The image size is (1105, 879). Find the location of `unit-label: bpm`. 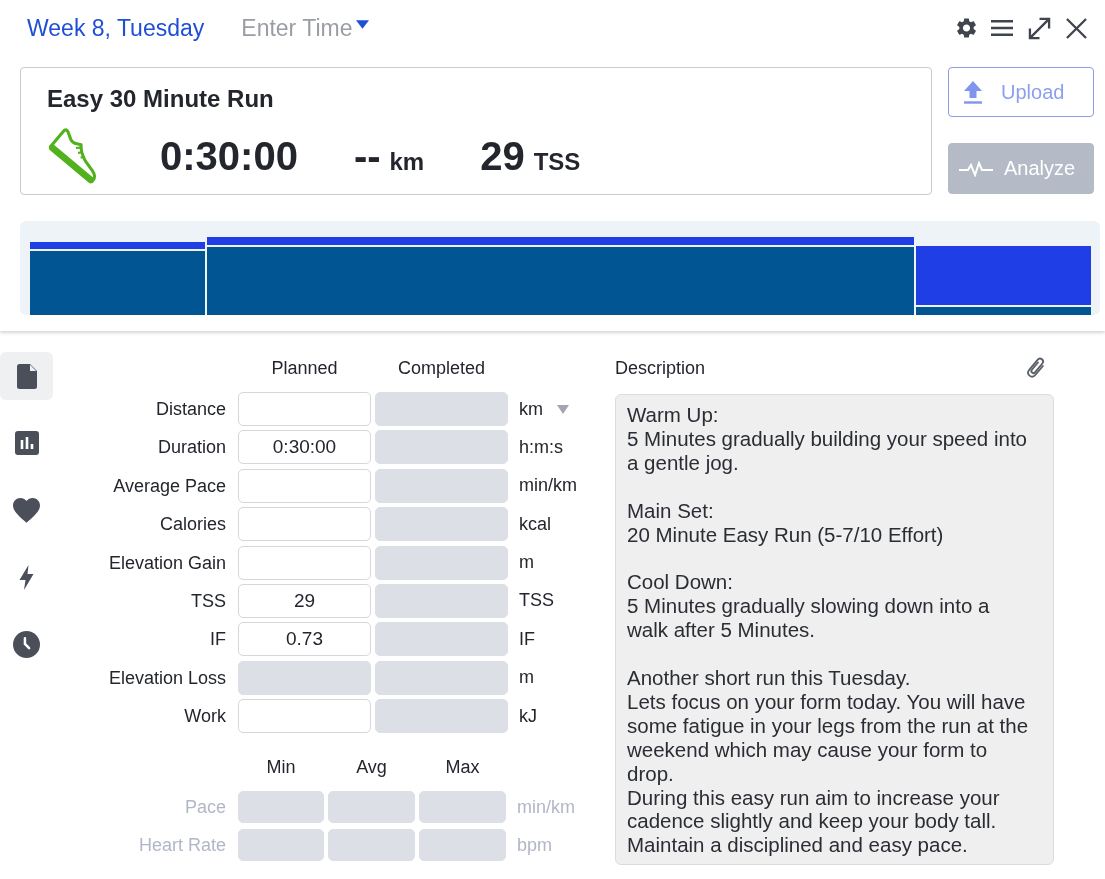

unit-label: bpm is located at coordinates (534, 845).